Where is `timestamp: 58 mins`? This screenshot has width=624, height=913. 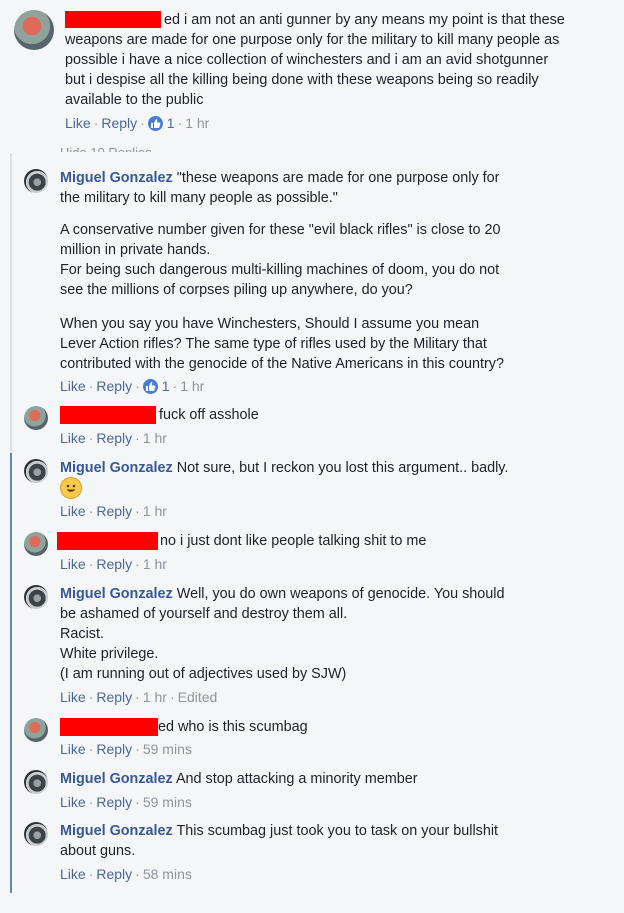 timestamp: 58 mins is located at coordinates (167, 874).